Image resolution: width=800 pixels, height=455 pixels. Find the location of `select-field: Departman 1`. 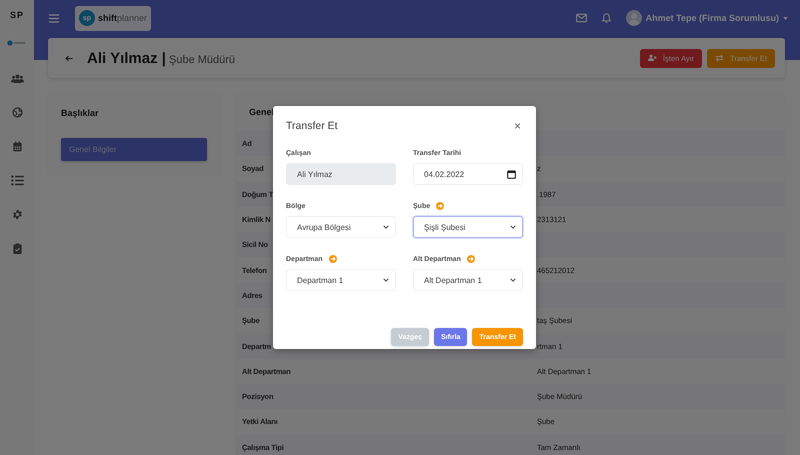

select-field: Departman 1 is located at coordinates (341, 280).